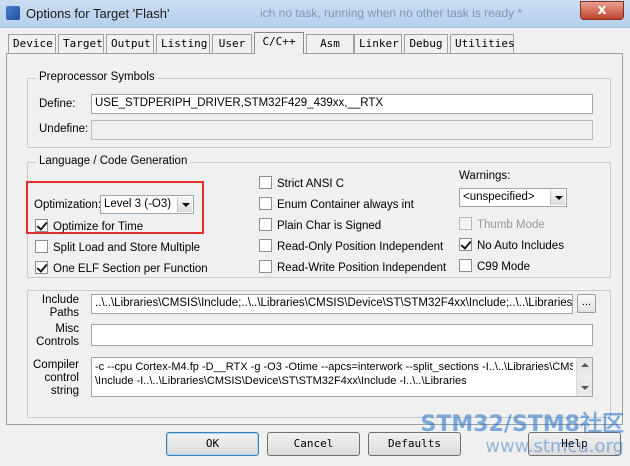 This screenshot has width=630, height=466. What do you see at coordinates (574, 444) in the screenshot?
I see `help-button: Help` at bounding box center [574, 444].